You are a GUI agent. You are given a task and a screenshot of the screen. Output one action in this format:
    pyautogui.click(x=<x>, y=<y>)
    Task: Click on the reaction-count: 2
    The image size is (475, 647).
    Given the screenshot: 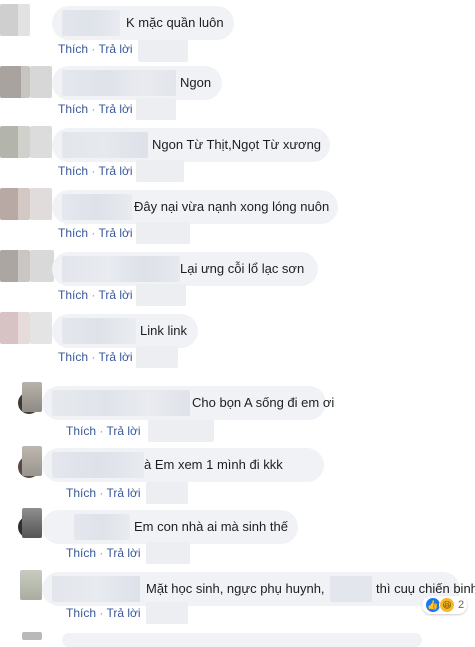 What is the action you would take?
    pyautogui.click(x=461, y=605)
    